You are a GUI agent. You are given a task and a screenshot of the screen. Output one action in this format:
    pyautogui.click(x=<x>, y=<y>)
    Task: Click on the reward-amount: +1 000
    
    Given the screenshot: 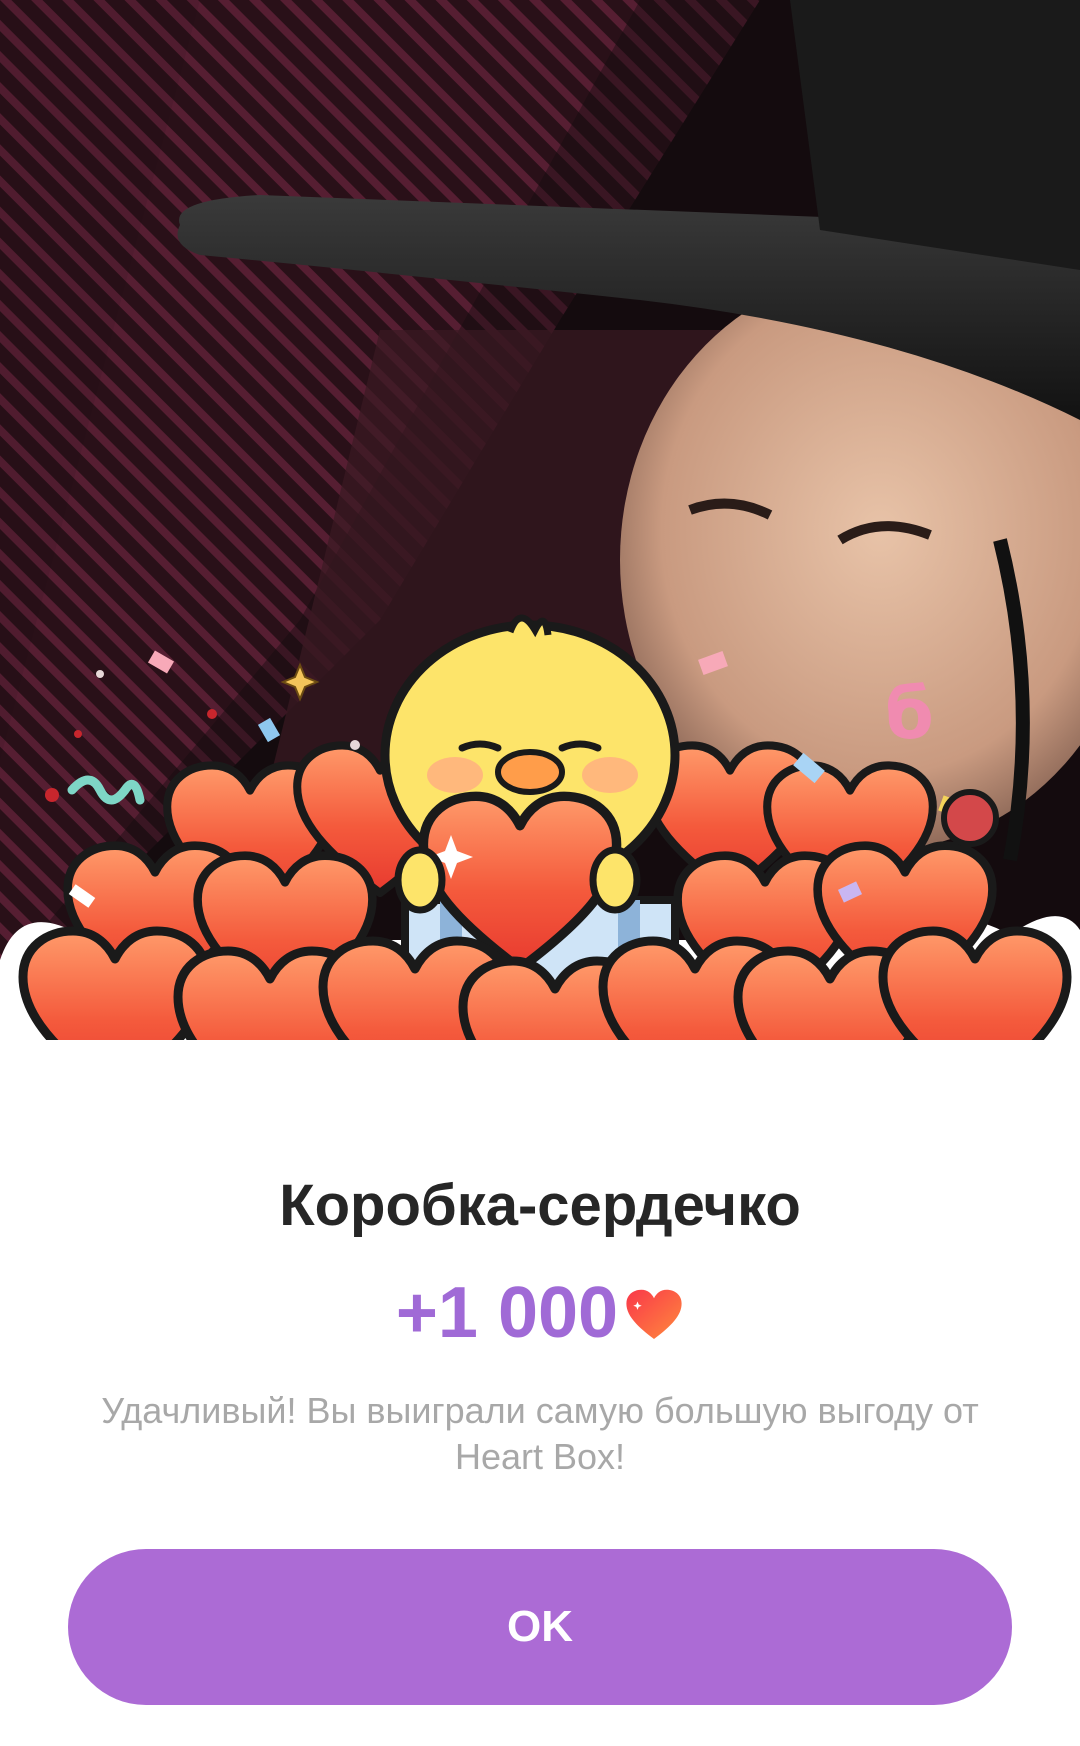 What is the action you would take?
    pyautogui.click(x=507, y=1313)
    